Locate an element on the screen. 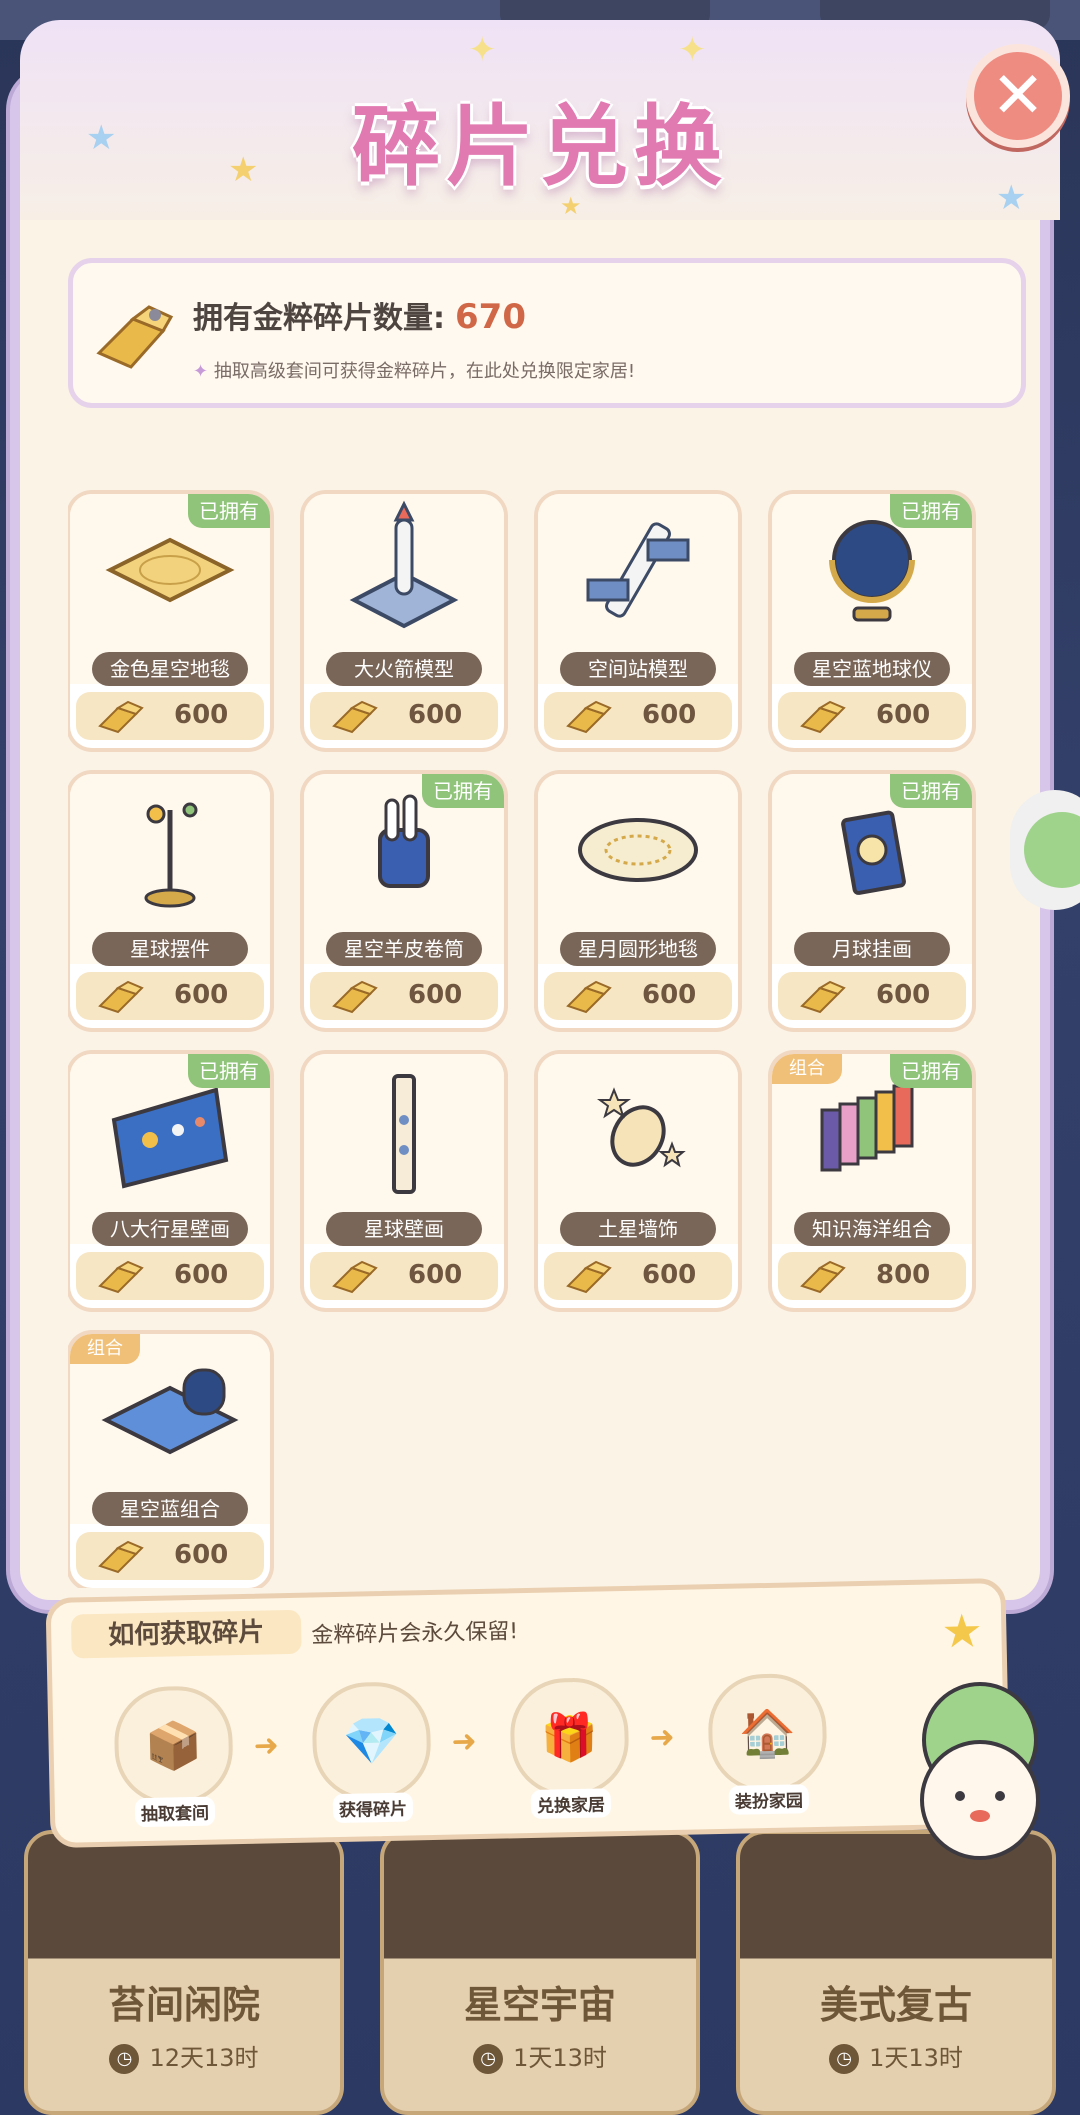 The width and height of the screenshot is (1080, 2115). house-icon: 🏠 is located at coordinates (767, 1732).